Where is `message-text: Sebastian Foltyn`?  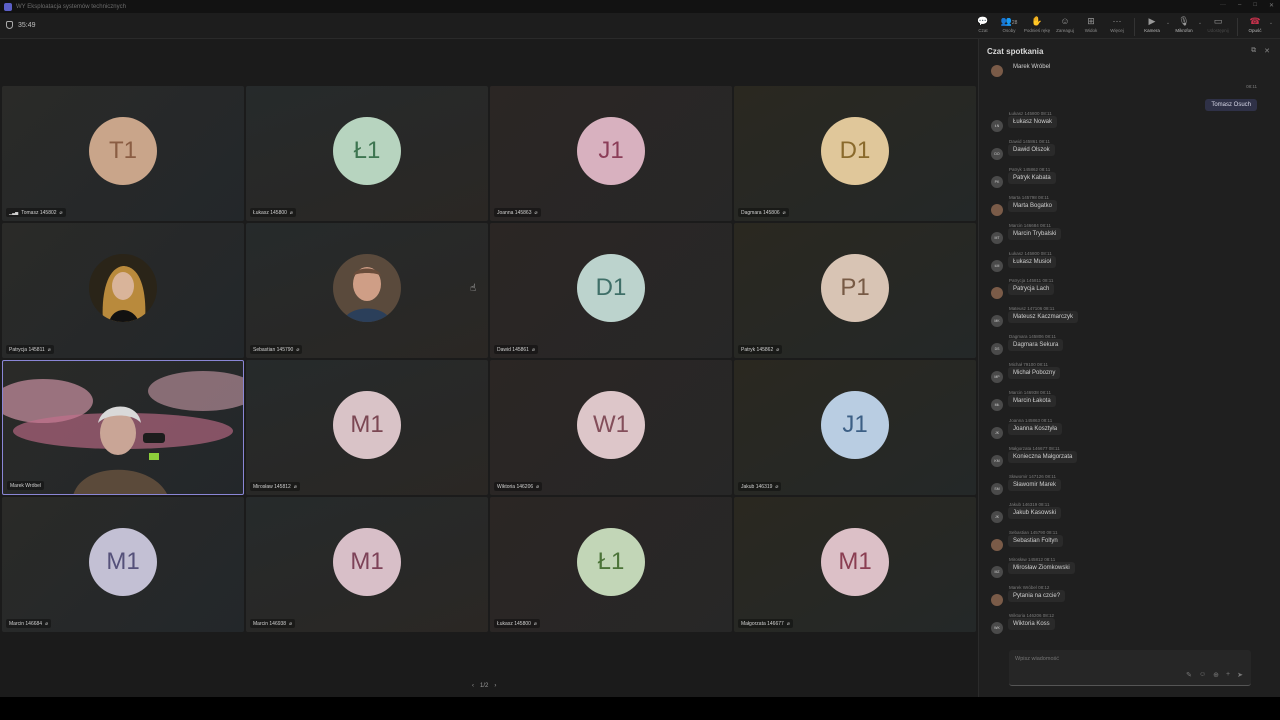
message-text: Sebastian Foltyn is located at coordinates (1035, 540).